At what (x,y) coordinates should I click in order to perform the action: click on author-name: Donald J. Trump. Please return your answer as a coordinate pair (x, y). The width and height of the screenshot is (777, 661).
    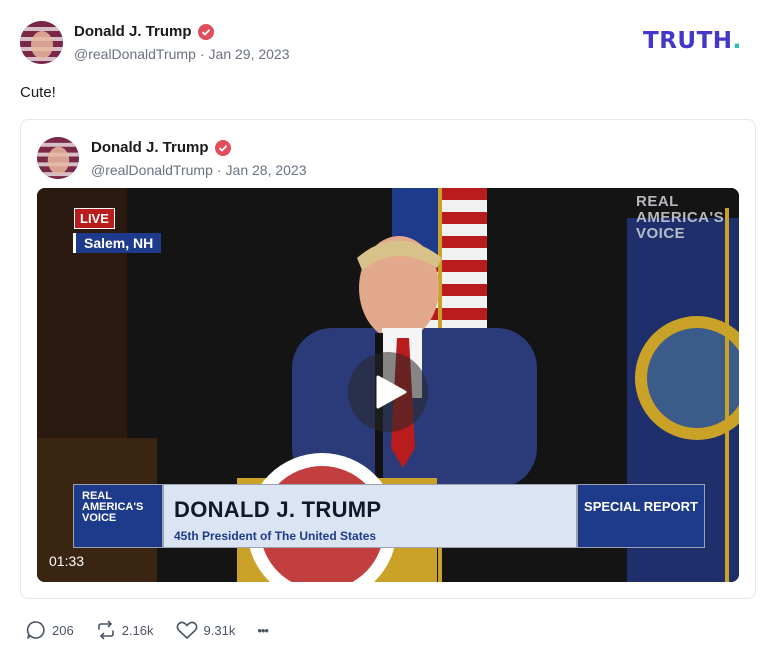
    Looking at the image, I should click on (133, 31).